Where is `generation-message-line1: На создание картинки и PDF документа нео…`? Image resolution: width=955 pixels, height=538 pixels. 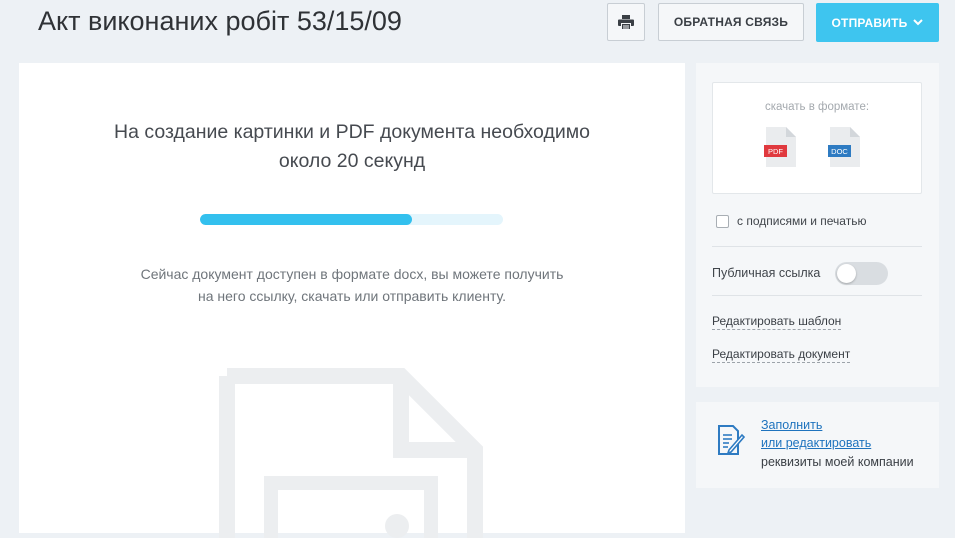 generation-message-line1: На создание картинки и PDF документа нео… is located at coordinates (352, 132).